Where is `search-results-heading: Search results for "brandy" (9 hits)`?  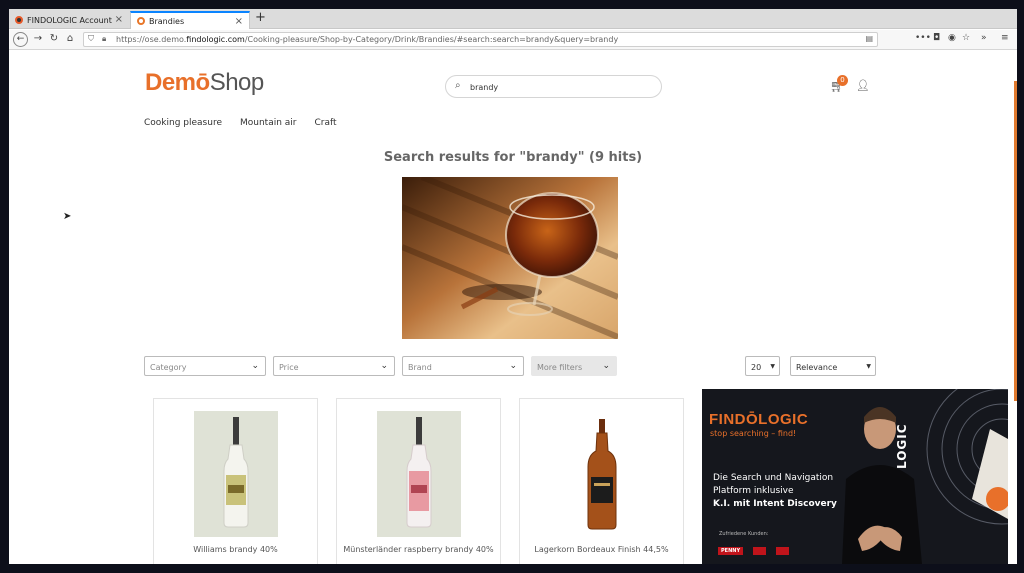 search-results-heading: Search results for "brandy" (9 hits) is located at coordinates (513, 157).